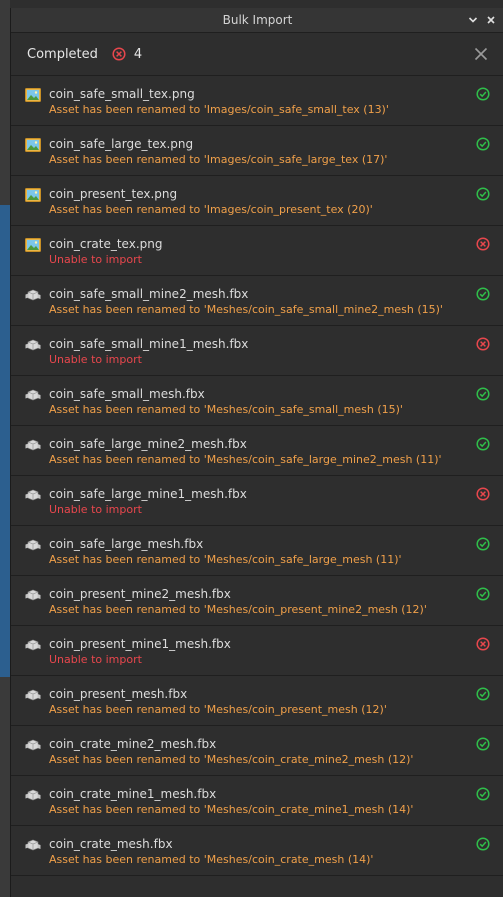 This screenshot has width=503, height=897. I want to click on file-name: coin_safe_large_tex.png, so click(121, 144).